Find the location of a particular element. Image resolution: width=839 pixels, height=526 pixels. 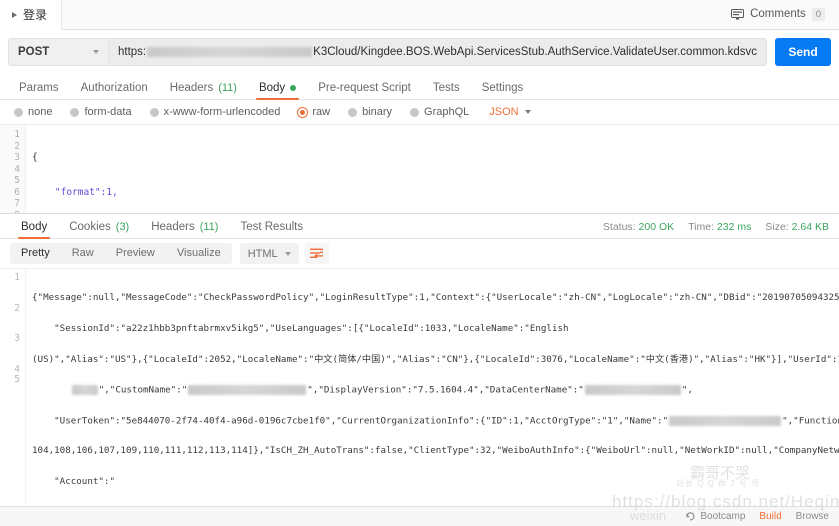

body-type-label: raw is located at coordinates (321, 112).